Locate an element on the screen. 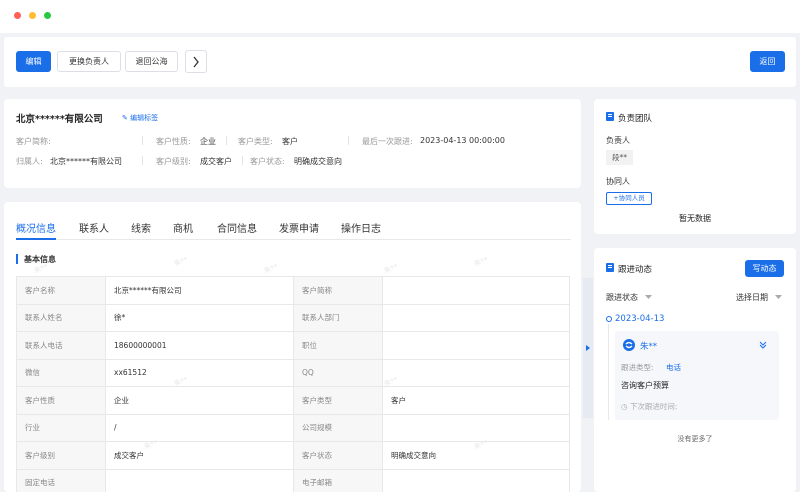  expand-icon is located at coordinates (763, 345).